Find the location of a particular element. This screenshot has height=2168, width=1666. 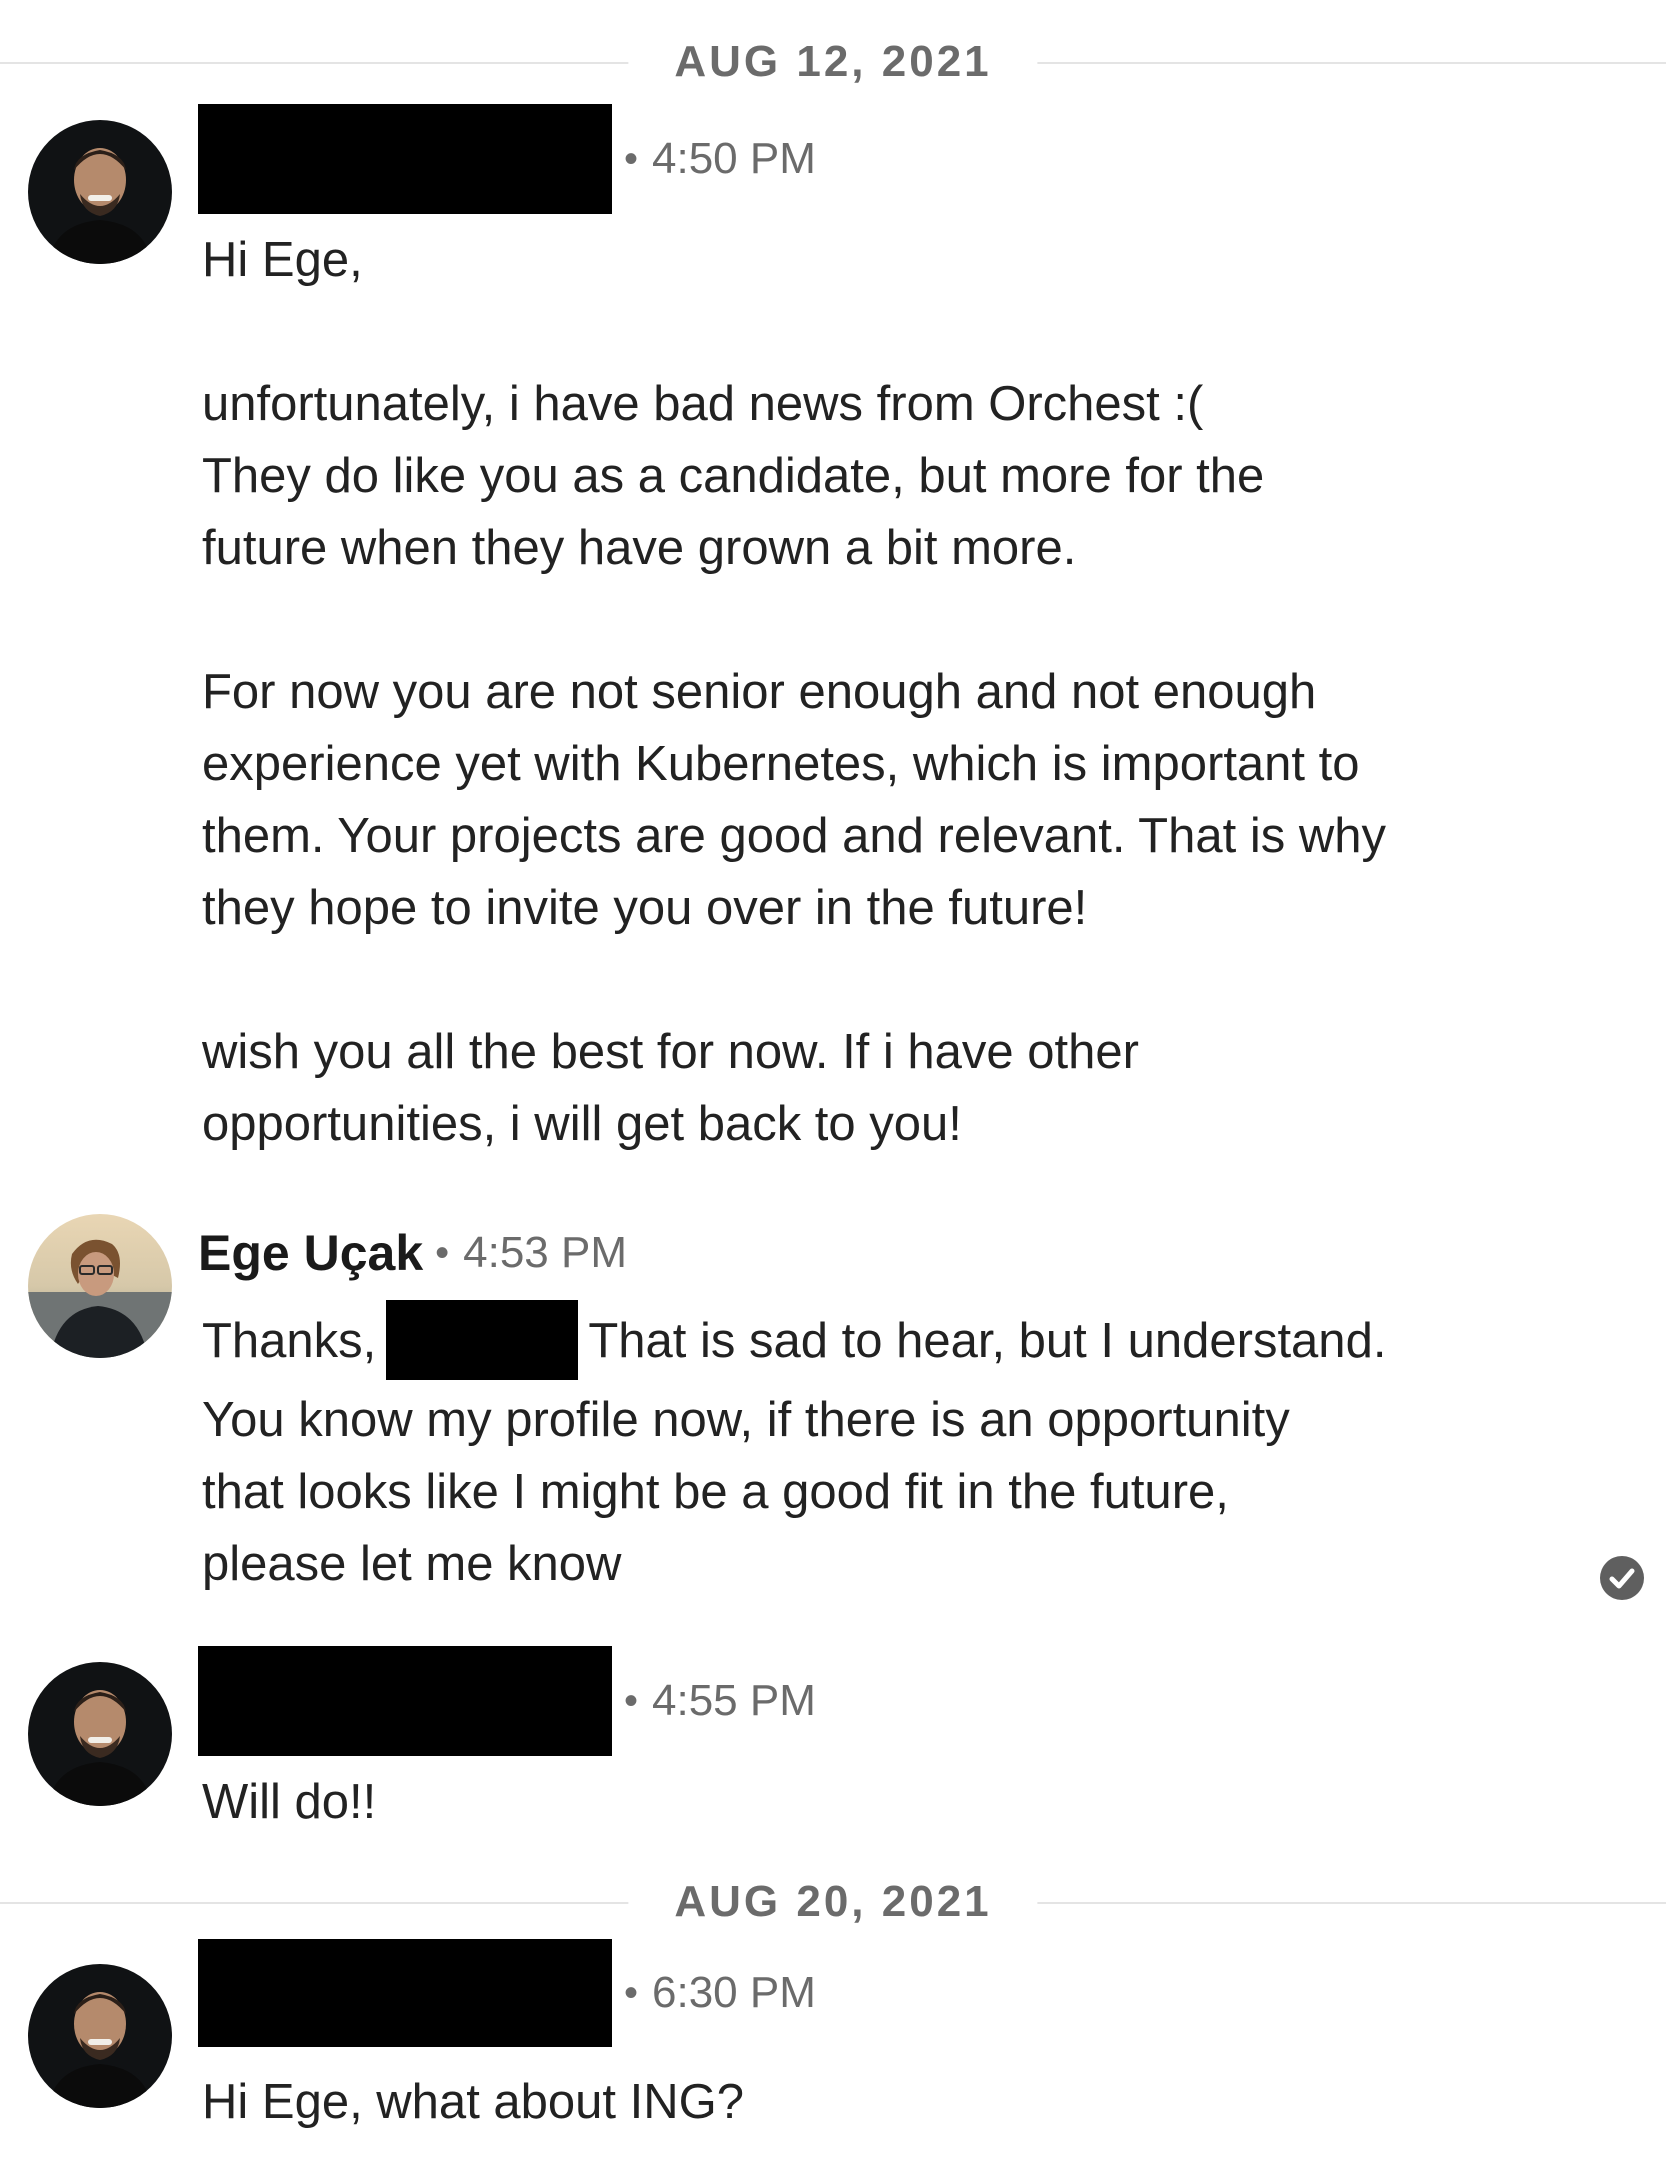

message-header: • 6:30 PM is located at coordinates (507, 1993).